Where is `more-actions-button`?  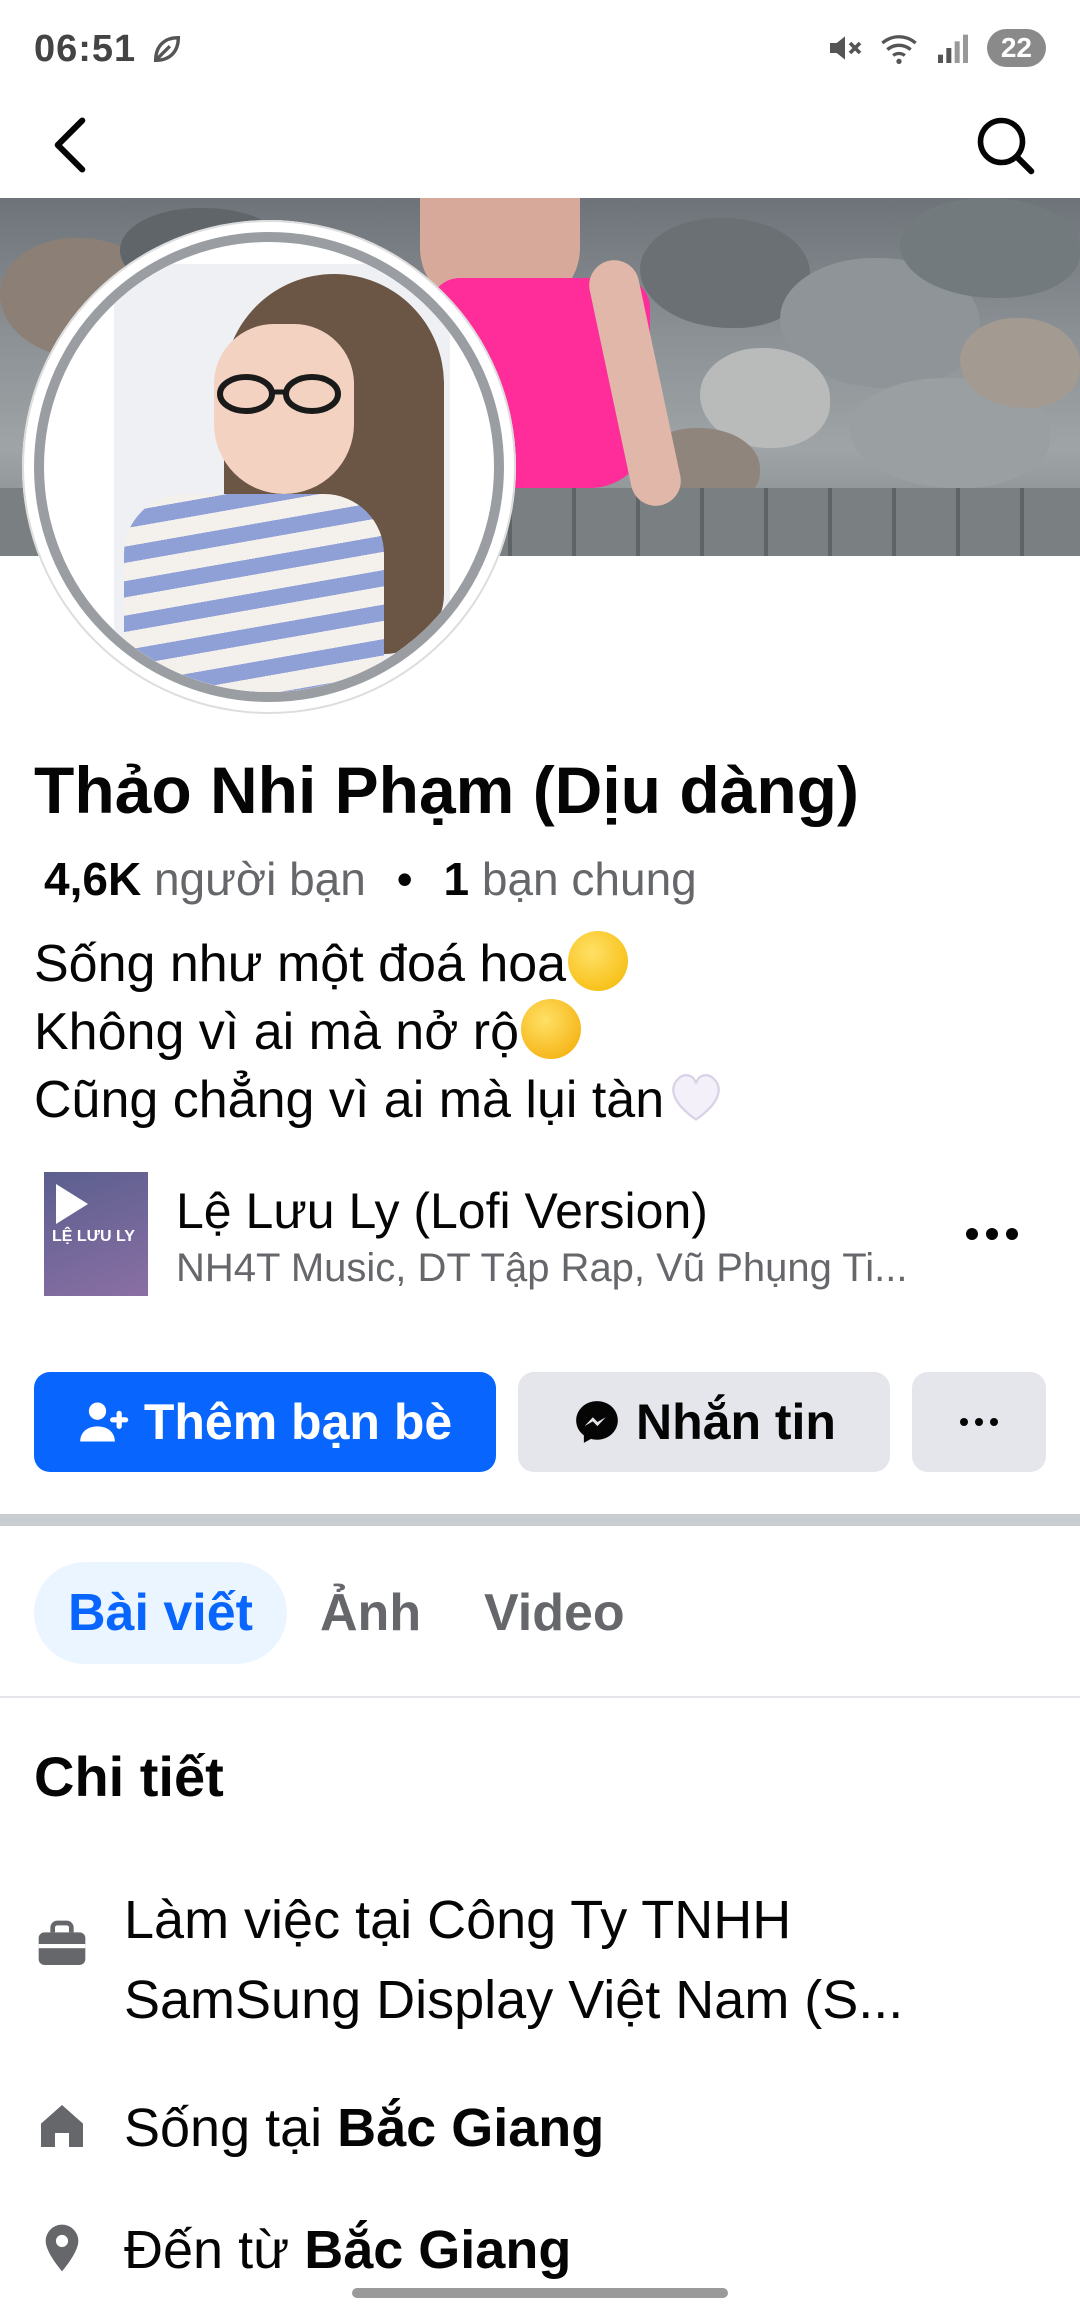
more-actions-button is located at coordinates (979, 1422).